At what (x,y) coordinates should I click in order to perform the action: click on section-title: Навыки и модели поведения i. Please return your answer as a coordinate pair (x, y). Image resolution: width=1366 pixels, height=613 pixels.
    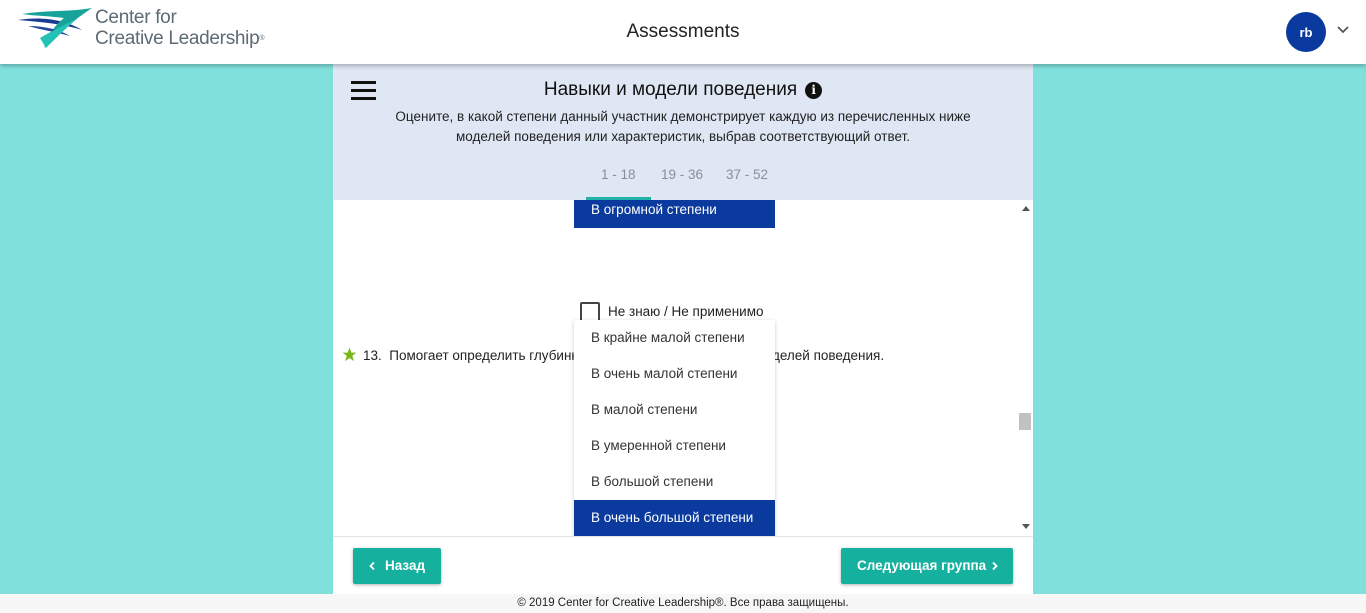
    Looking at the image, I should click on (683, 90).